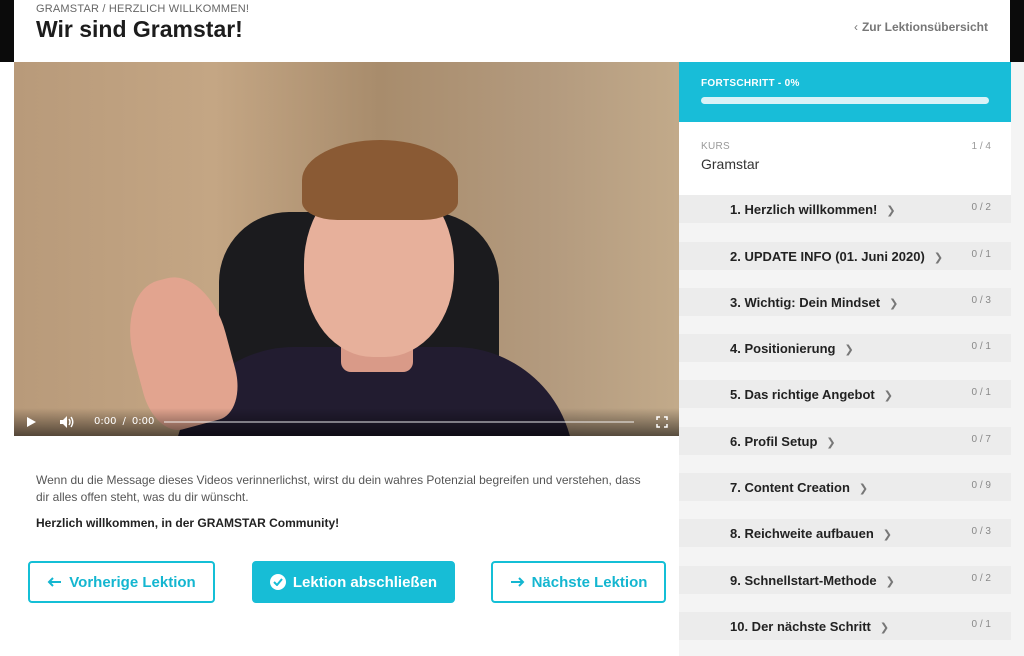 The width and height of the screenshot is (1024, 656). What do you see at coordinates (802, 533) in the screenshot?
I see `lesson-title-text: 8. Reichweite aufbauen` at bounding box center [802, 533].